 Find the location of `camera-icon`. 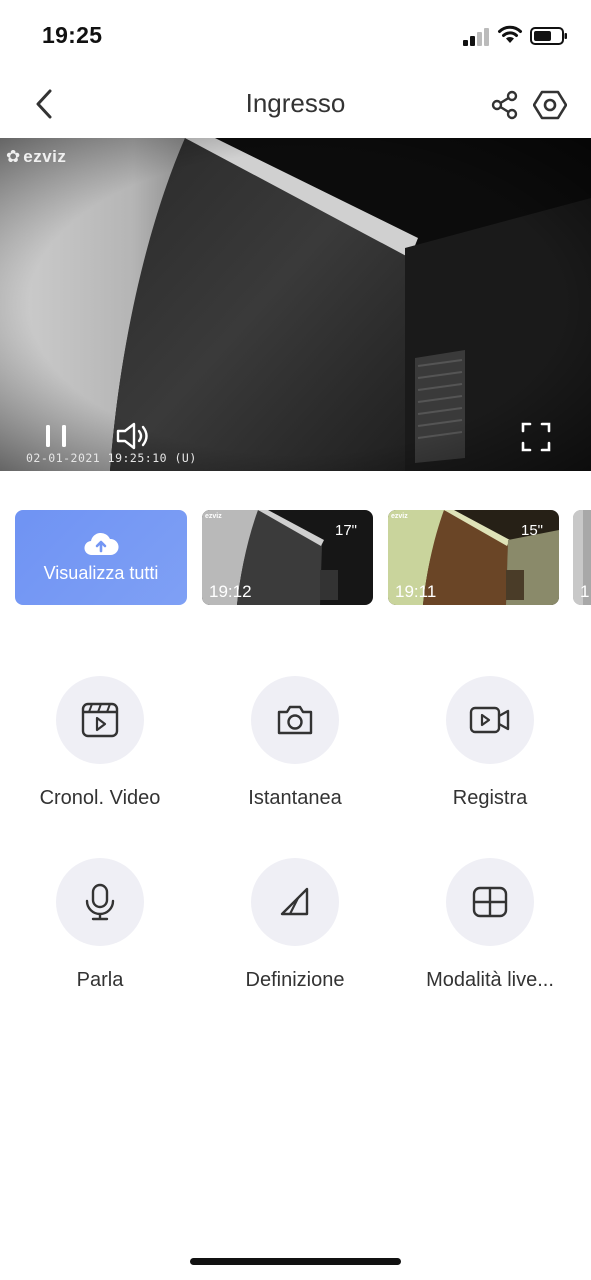

camera-icon is located at coordinates (295, 720).